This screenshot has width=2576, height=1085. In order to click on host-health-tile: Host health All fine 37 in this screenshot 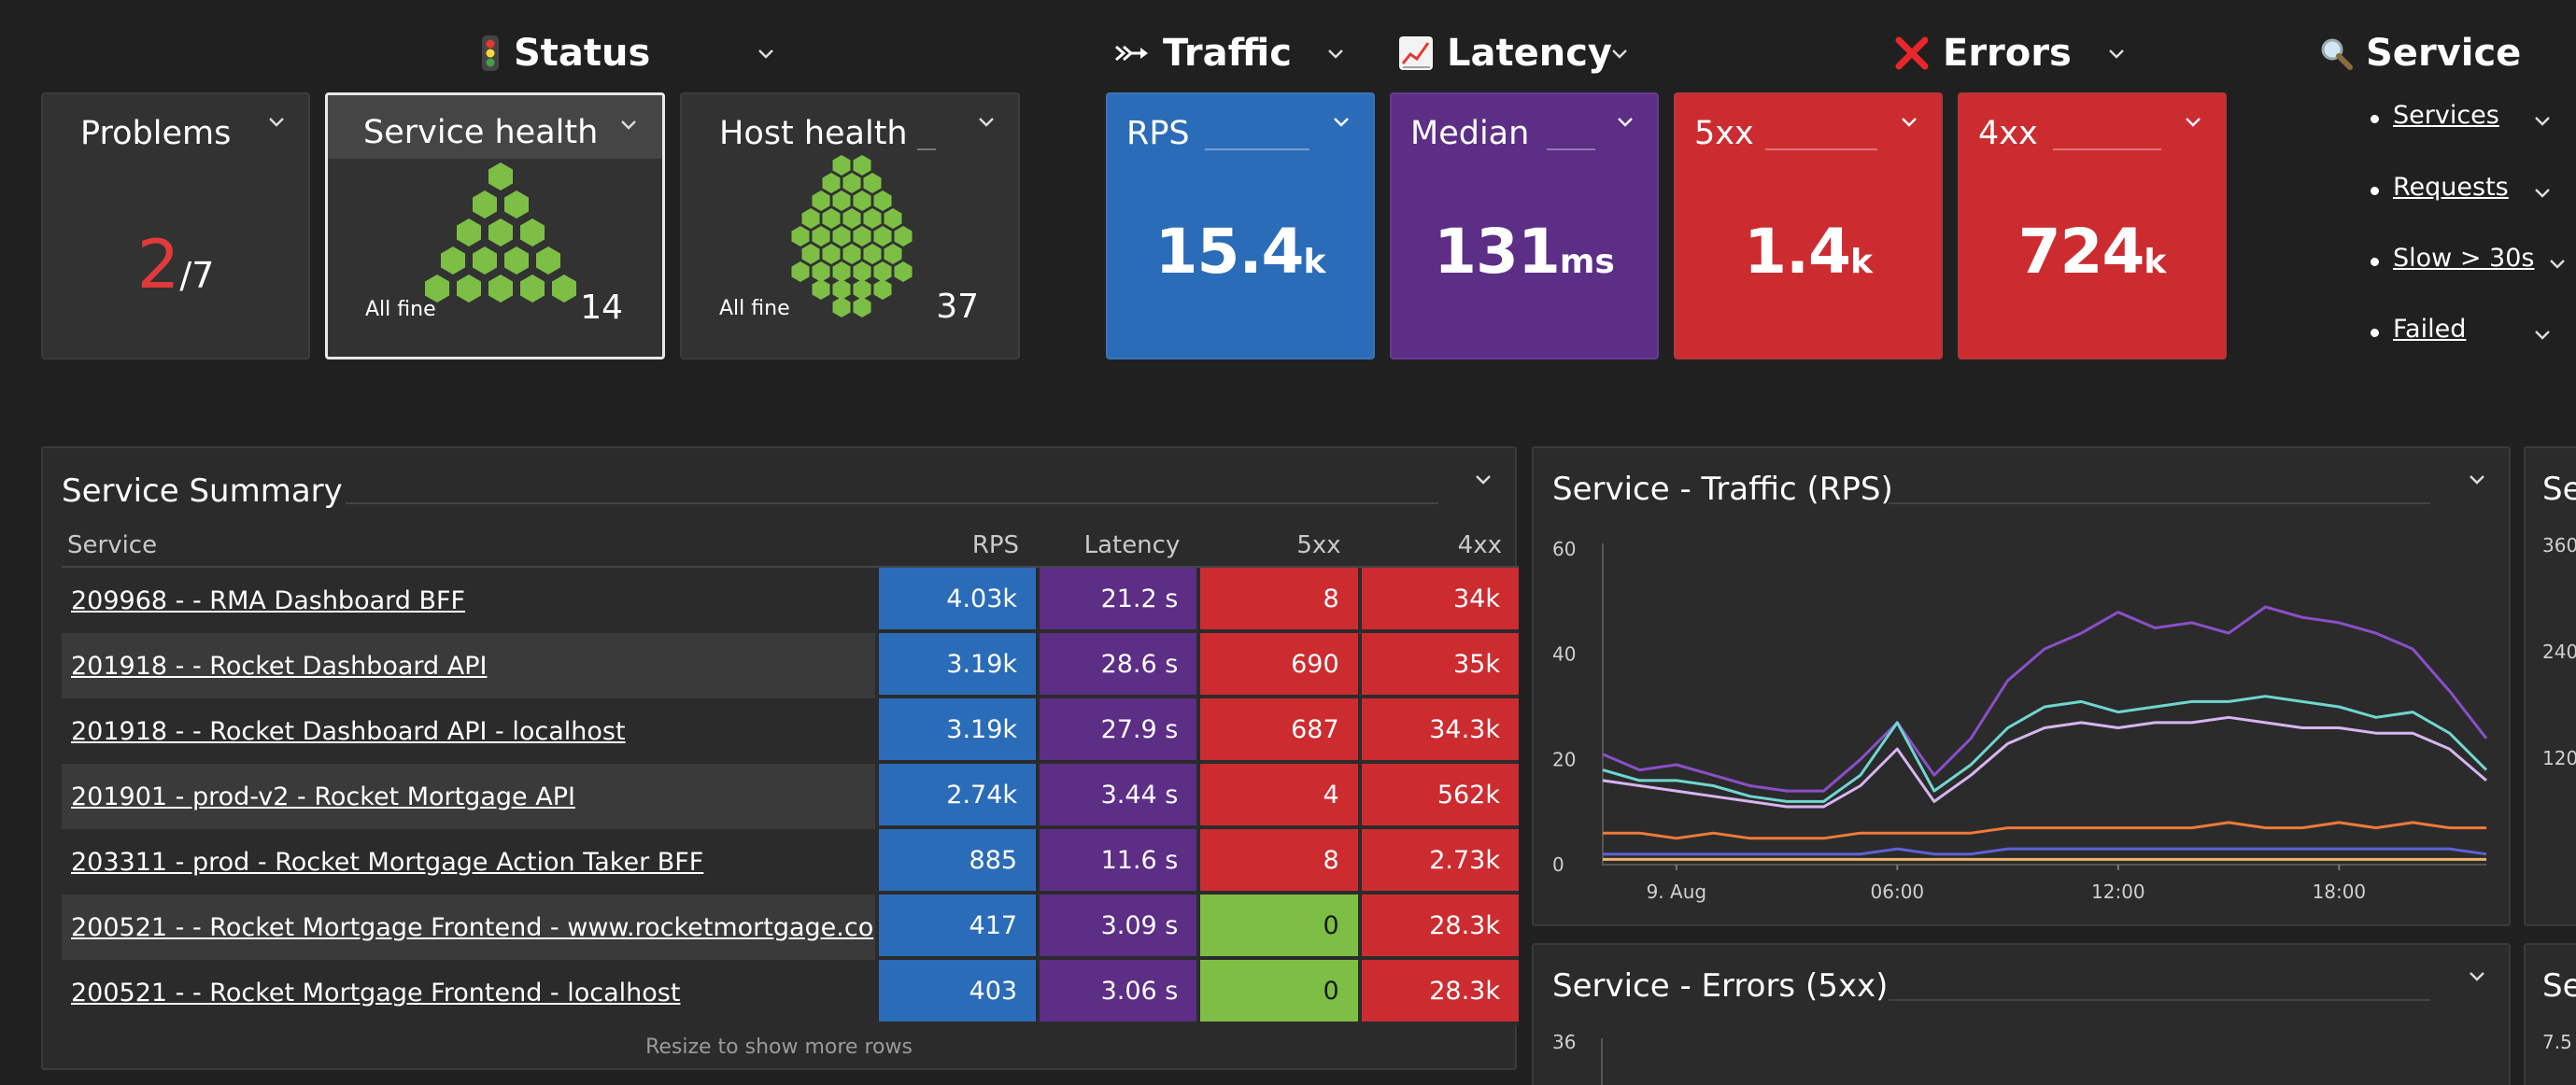, I will do `click(850, 225)`.